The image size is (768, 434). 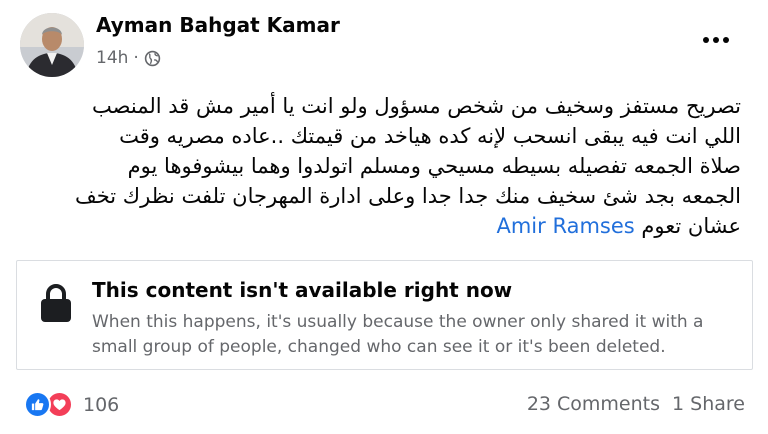 What do you see at coordinates (376, 226) in the screenshot?
I see `post-text-last-line: عشان تعوم Amir Ramses` at bounding box center [376, 226].